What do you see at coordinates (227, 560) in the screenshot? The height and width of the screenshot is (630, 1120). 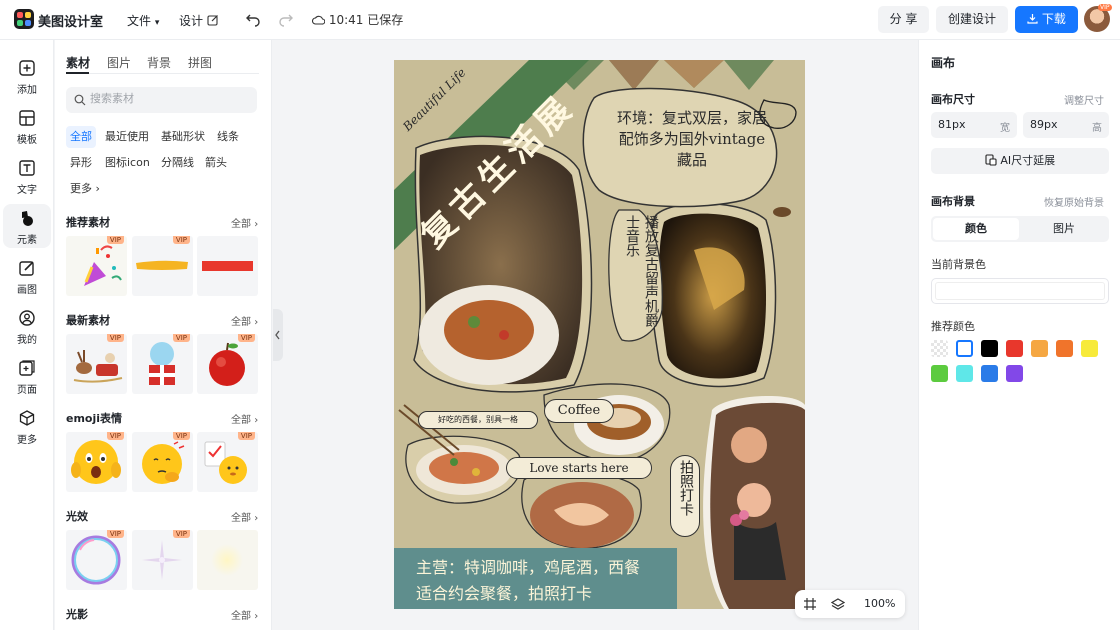 I see `material-glow-dot` at bounding box center [227, 560].